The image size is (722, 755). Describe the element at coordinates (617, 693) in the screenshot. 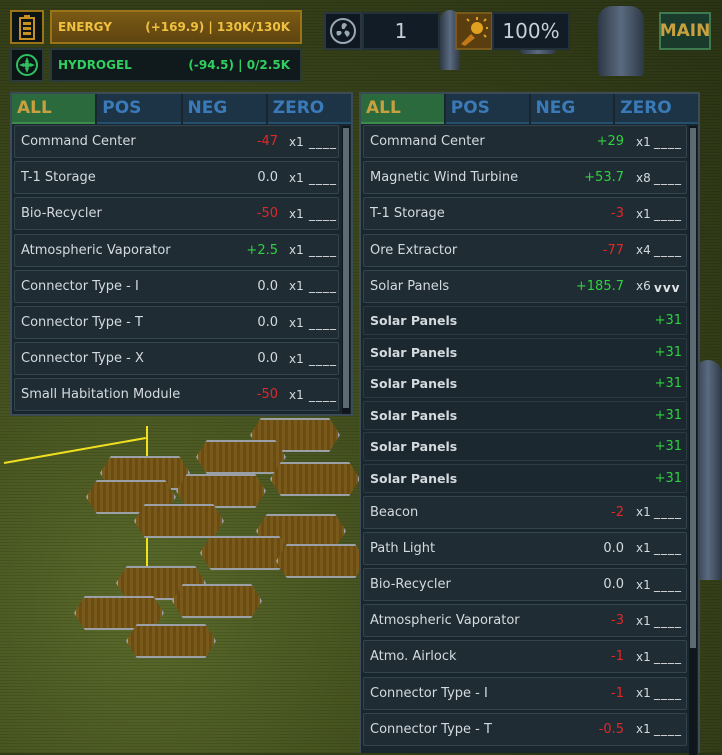

I see `item-value: -1` at that location.